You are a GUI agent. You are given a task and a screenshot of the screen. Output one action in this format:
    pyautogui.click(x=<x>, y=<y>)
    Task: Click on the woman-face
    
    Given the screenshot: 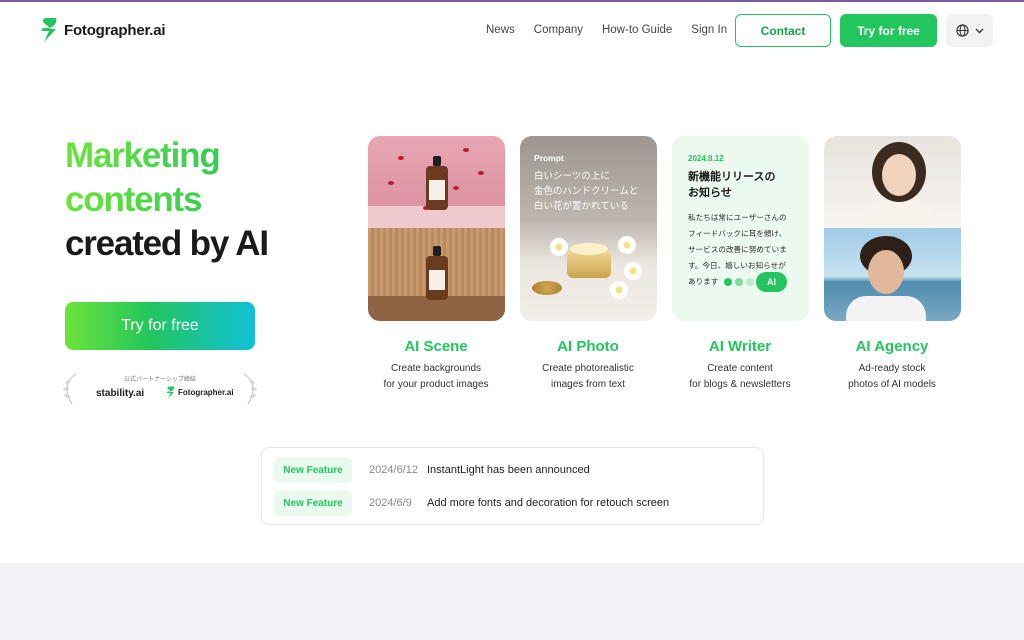 What is the action you would take?
    pyautogui.click(x=899, y=175)
    